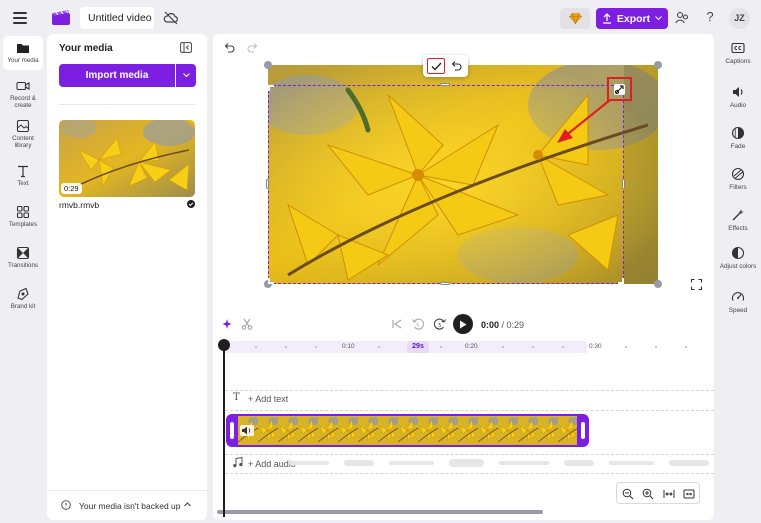 Image resolution: width=761 pixels, height=523 pixels. What do you see at coordinates (623, 184) in the screenshot?
I see `crop-handle-right` at bounding box center [623, 184].